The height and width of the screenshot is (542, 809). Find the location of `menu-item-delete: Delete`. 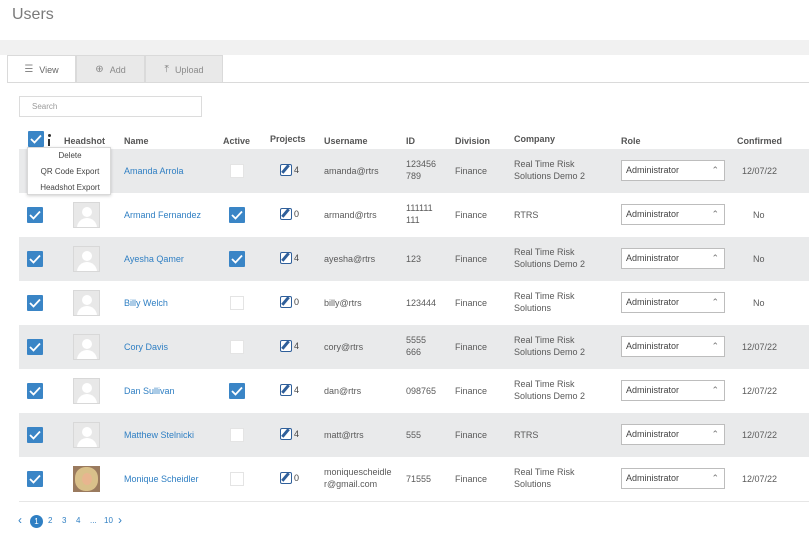

menu-item-delete: Delete is located at coordinates (70, 155).